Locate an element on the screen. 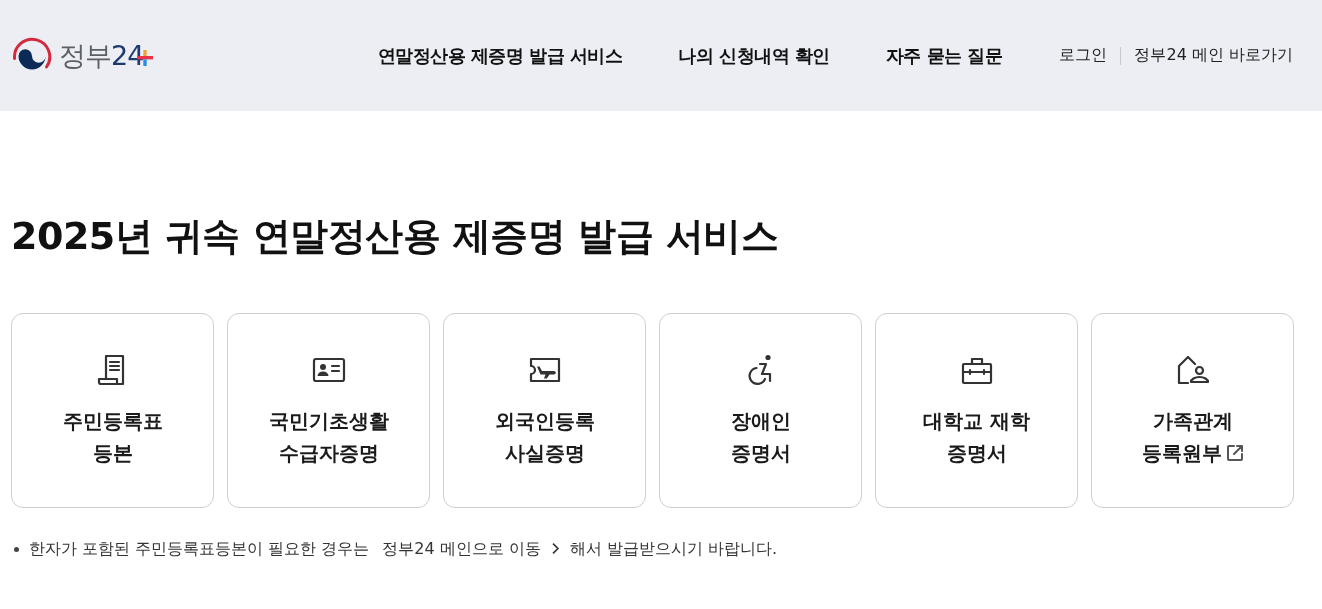  notice-text: 한자가 포함된 주민등록표등본이 필요한 경우는 정부24 메인으로 이동 해서 발급받으시기 바랍니다. is located at coordinates (403, 549).